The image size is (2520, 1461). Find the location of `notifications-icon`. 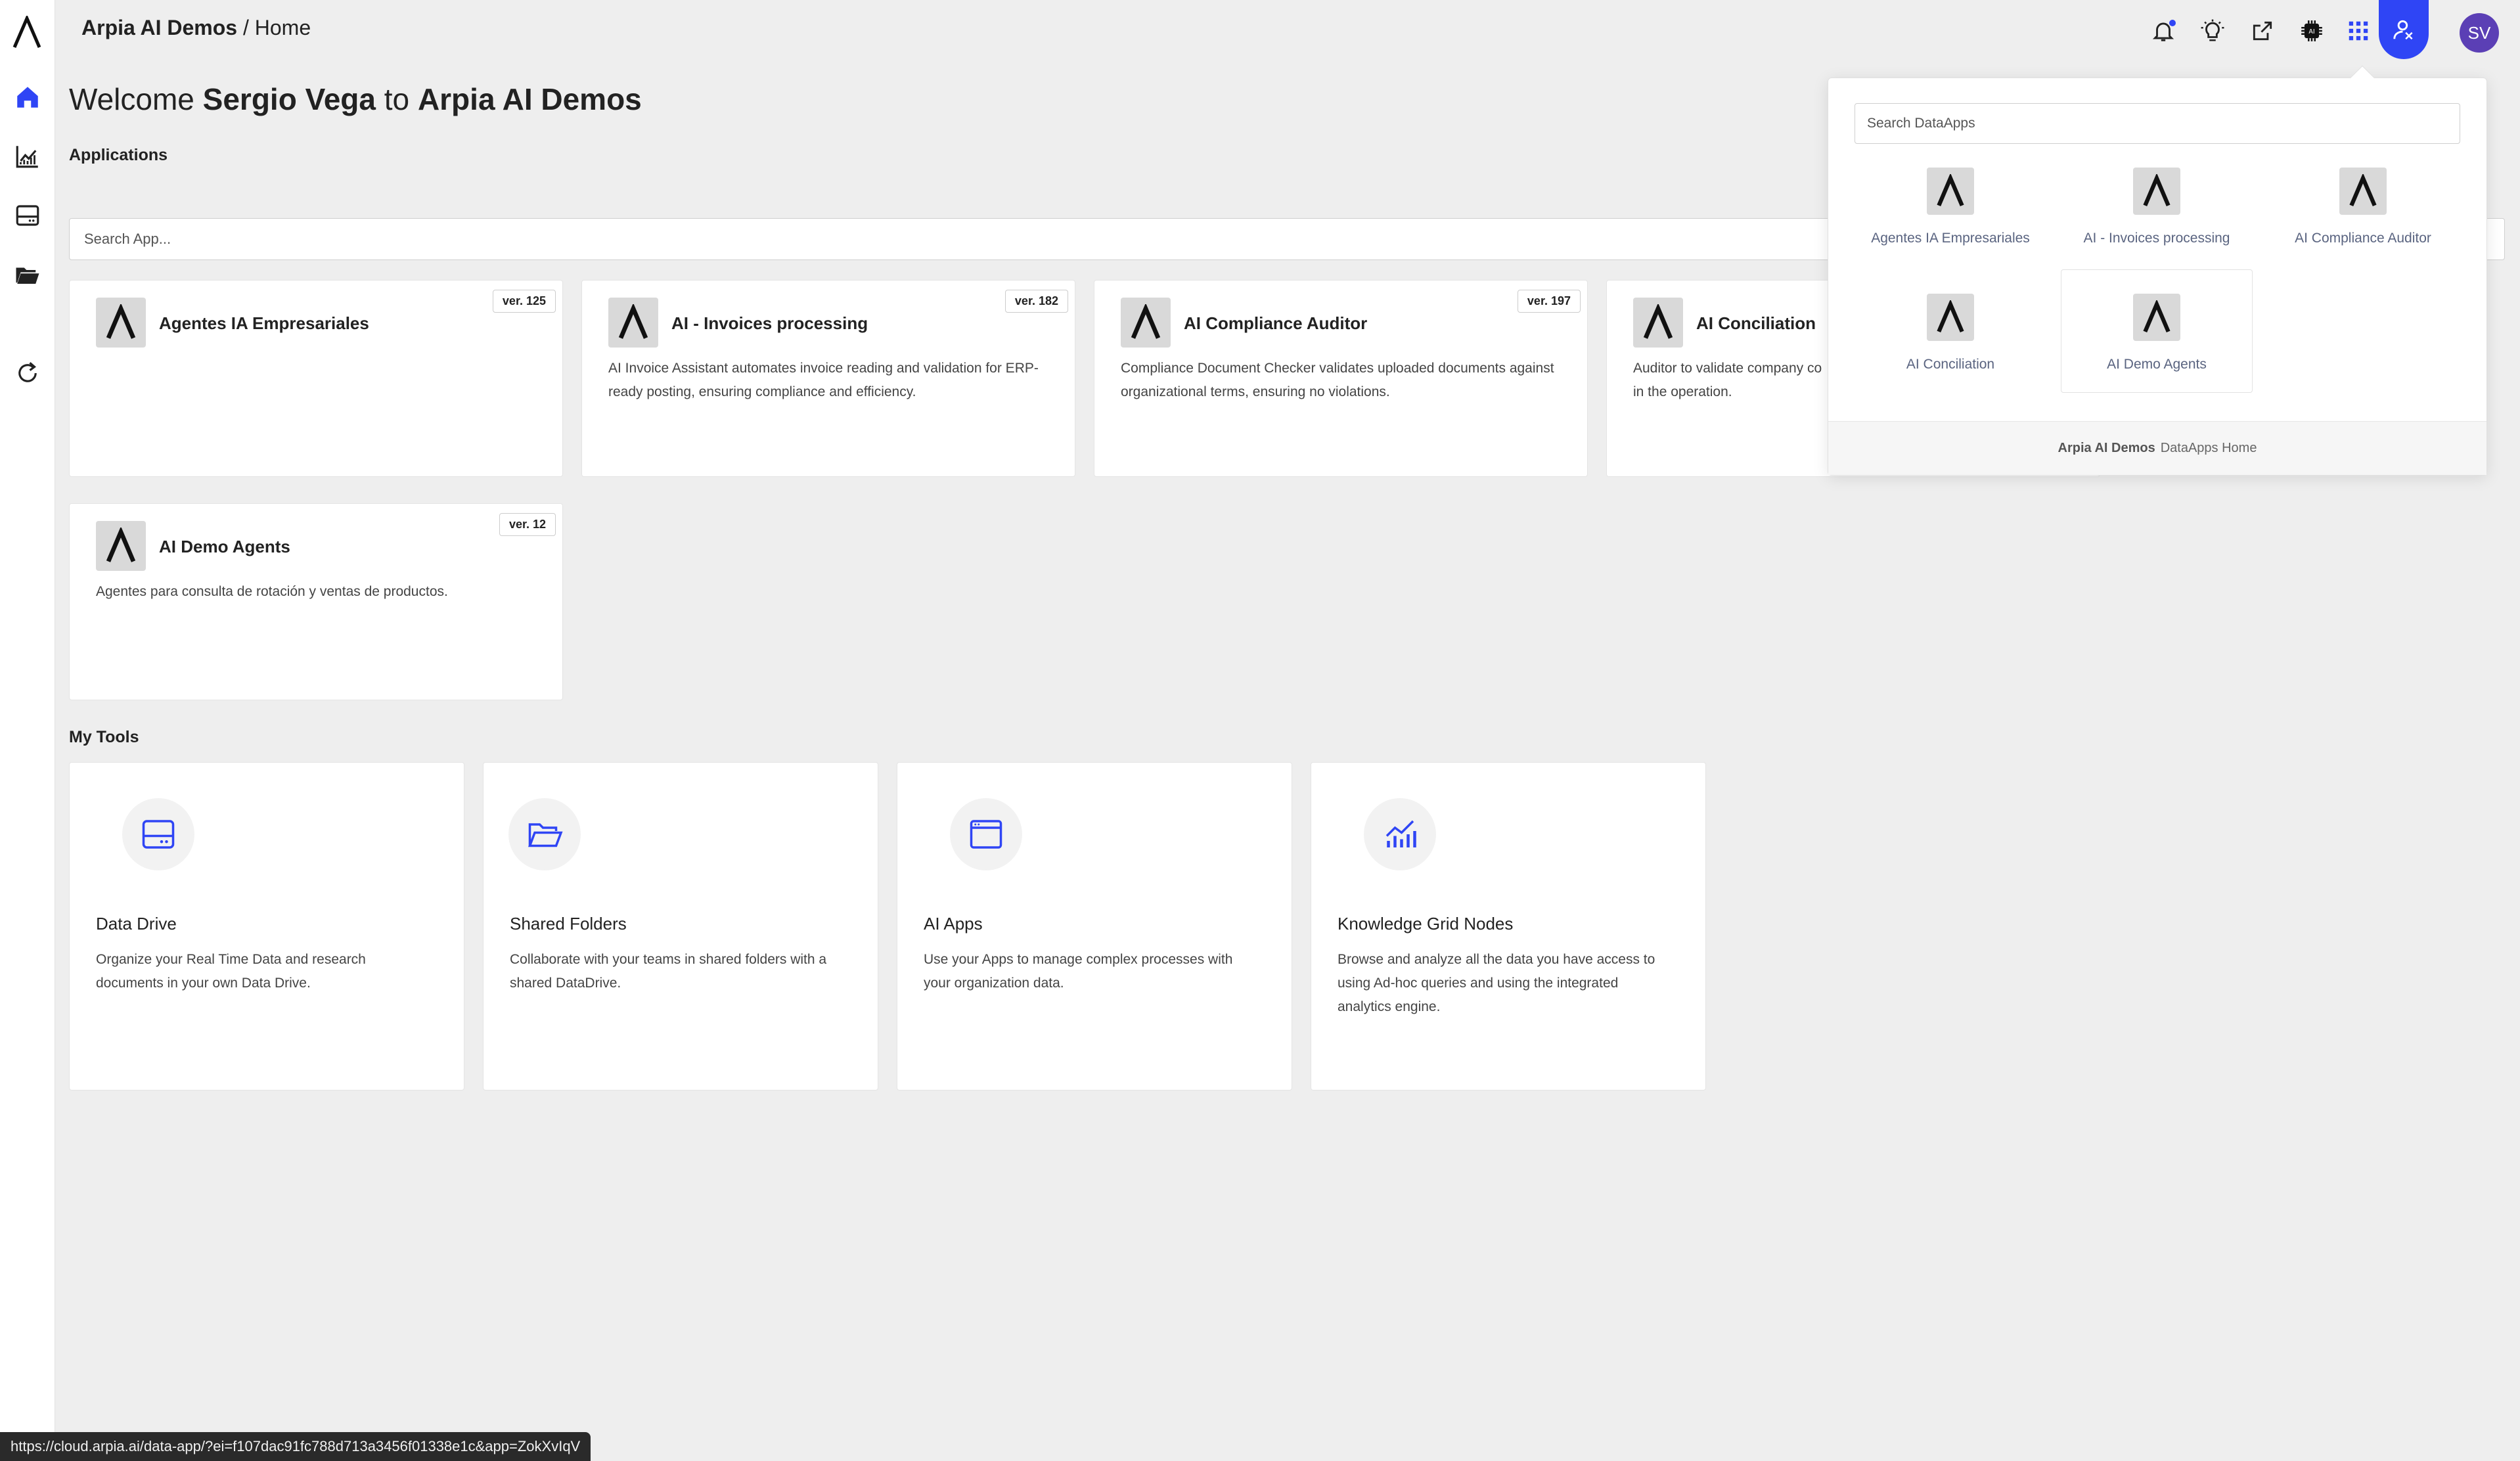

notifications-icon is located at coordinates (2163, 31).